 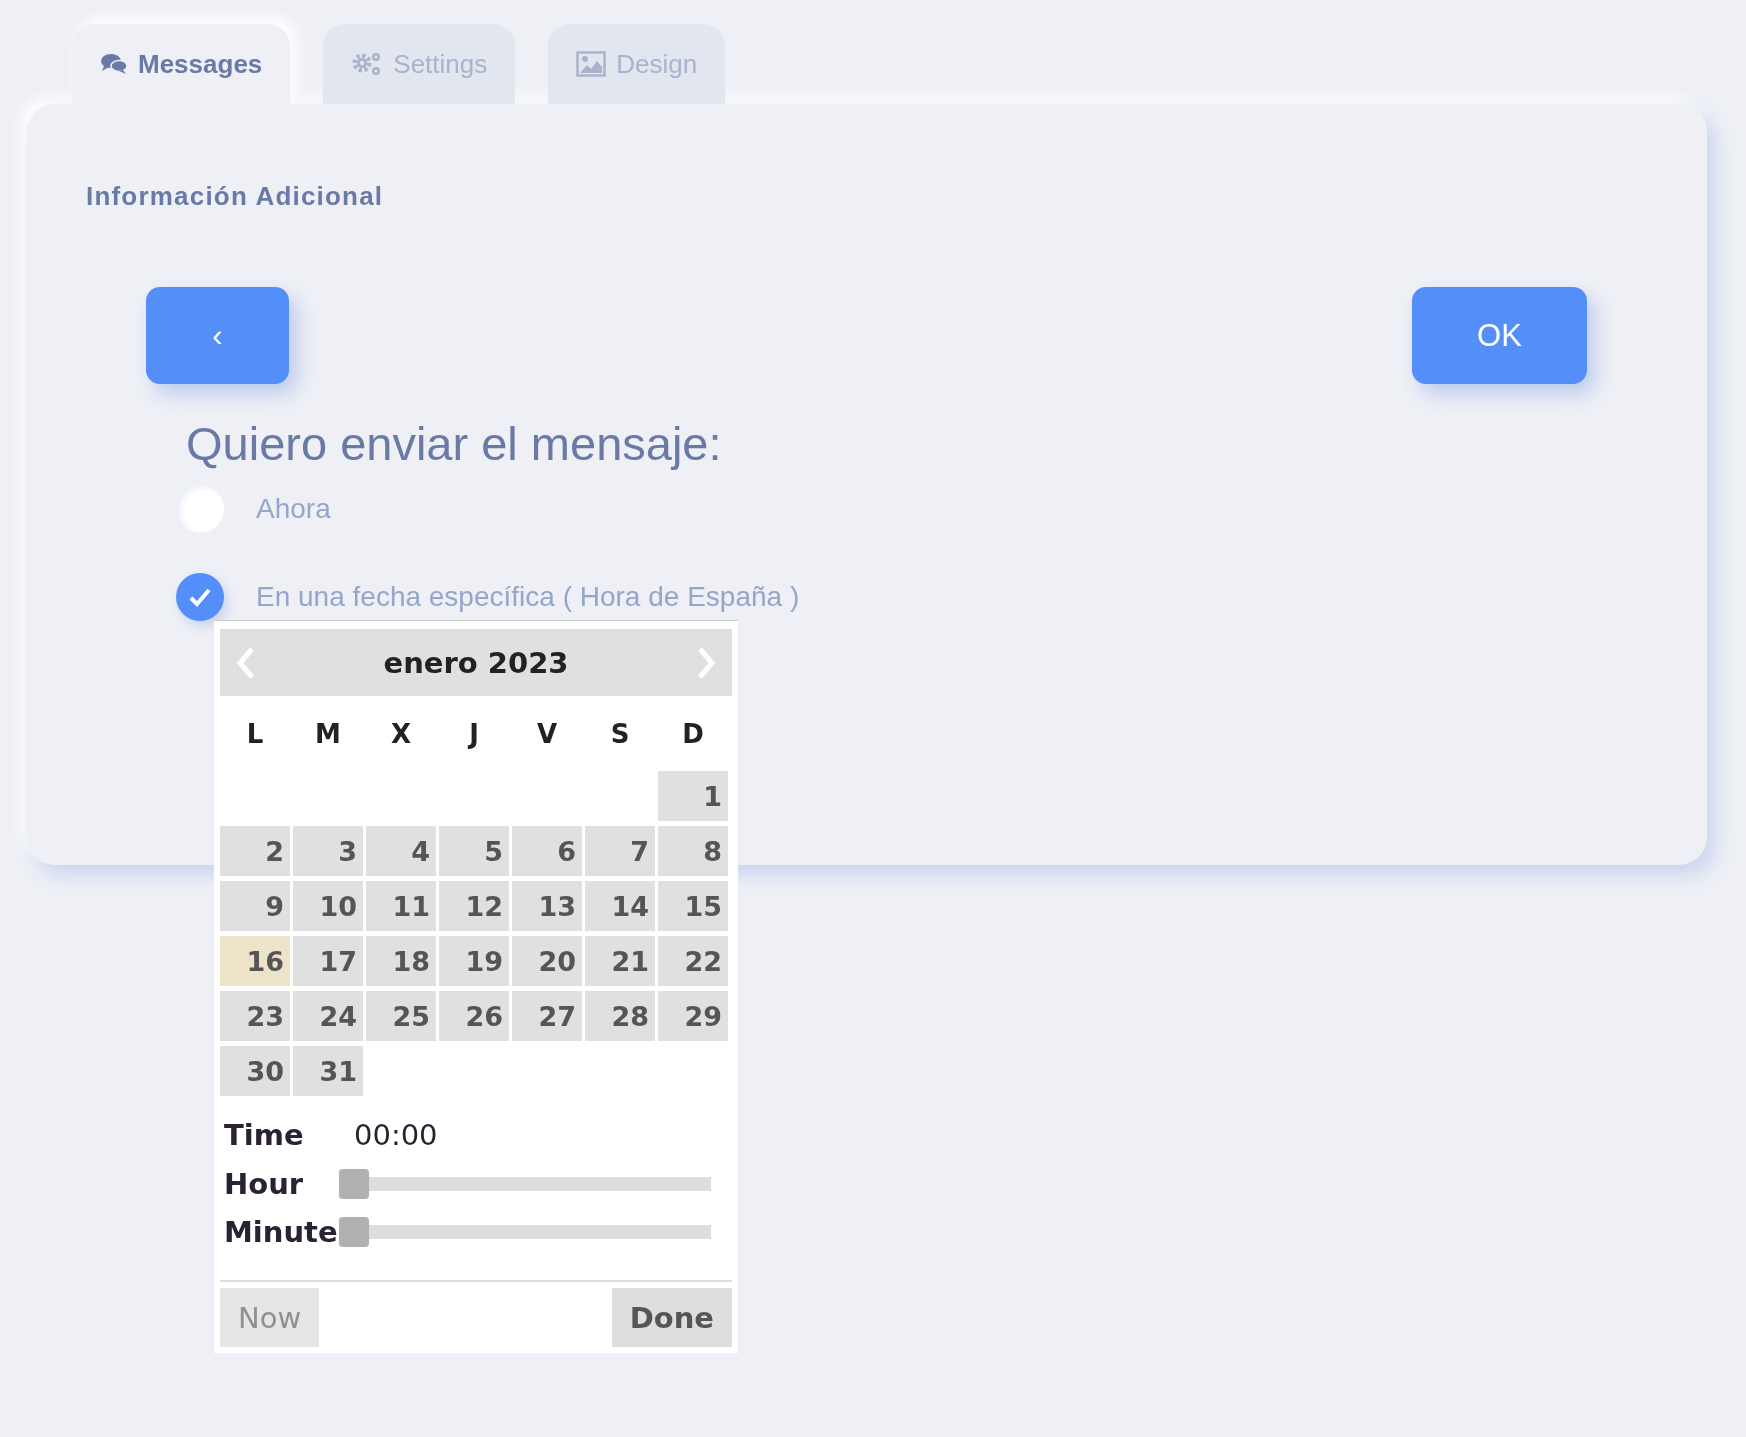 What do you see at coordinates (693, 961) in the screenshot?
I see `day-cell: 22` at bounding box center [693, 961].